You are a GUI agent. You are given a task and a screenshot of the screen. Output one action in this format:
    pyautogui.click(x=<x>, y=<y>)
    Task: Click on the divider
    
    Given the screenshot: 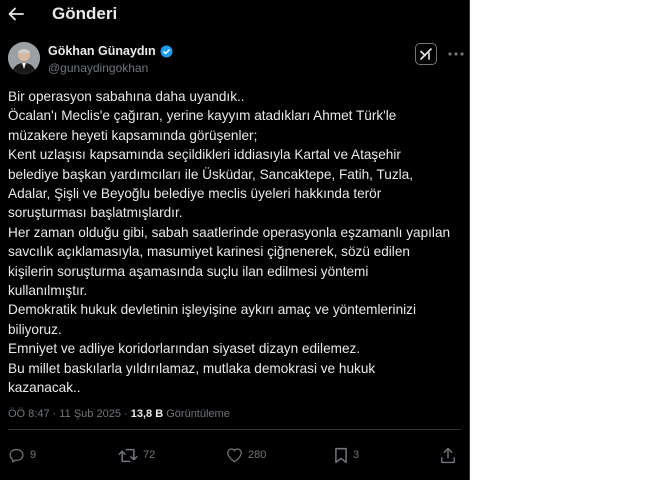 What is the action you would take?
    pyautogui.click(x=234, y=429)
    